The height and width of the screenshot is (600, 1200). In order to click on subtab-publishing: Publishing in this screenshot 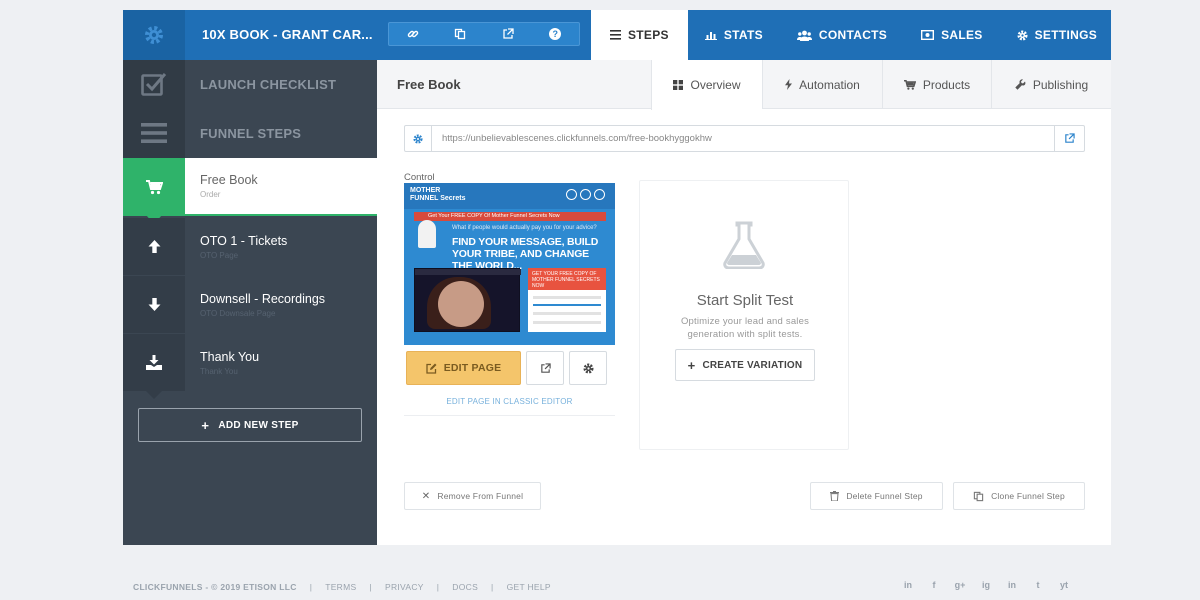, I will do `click(1051, 84)`.